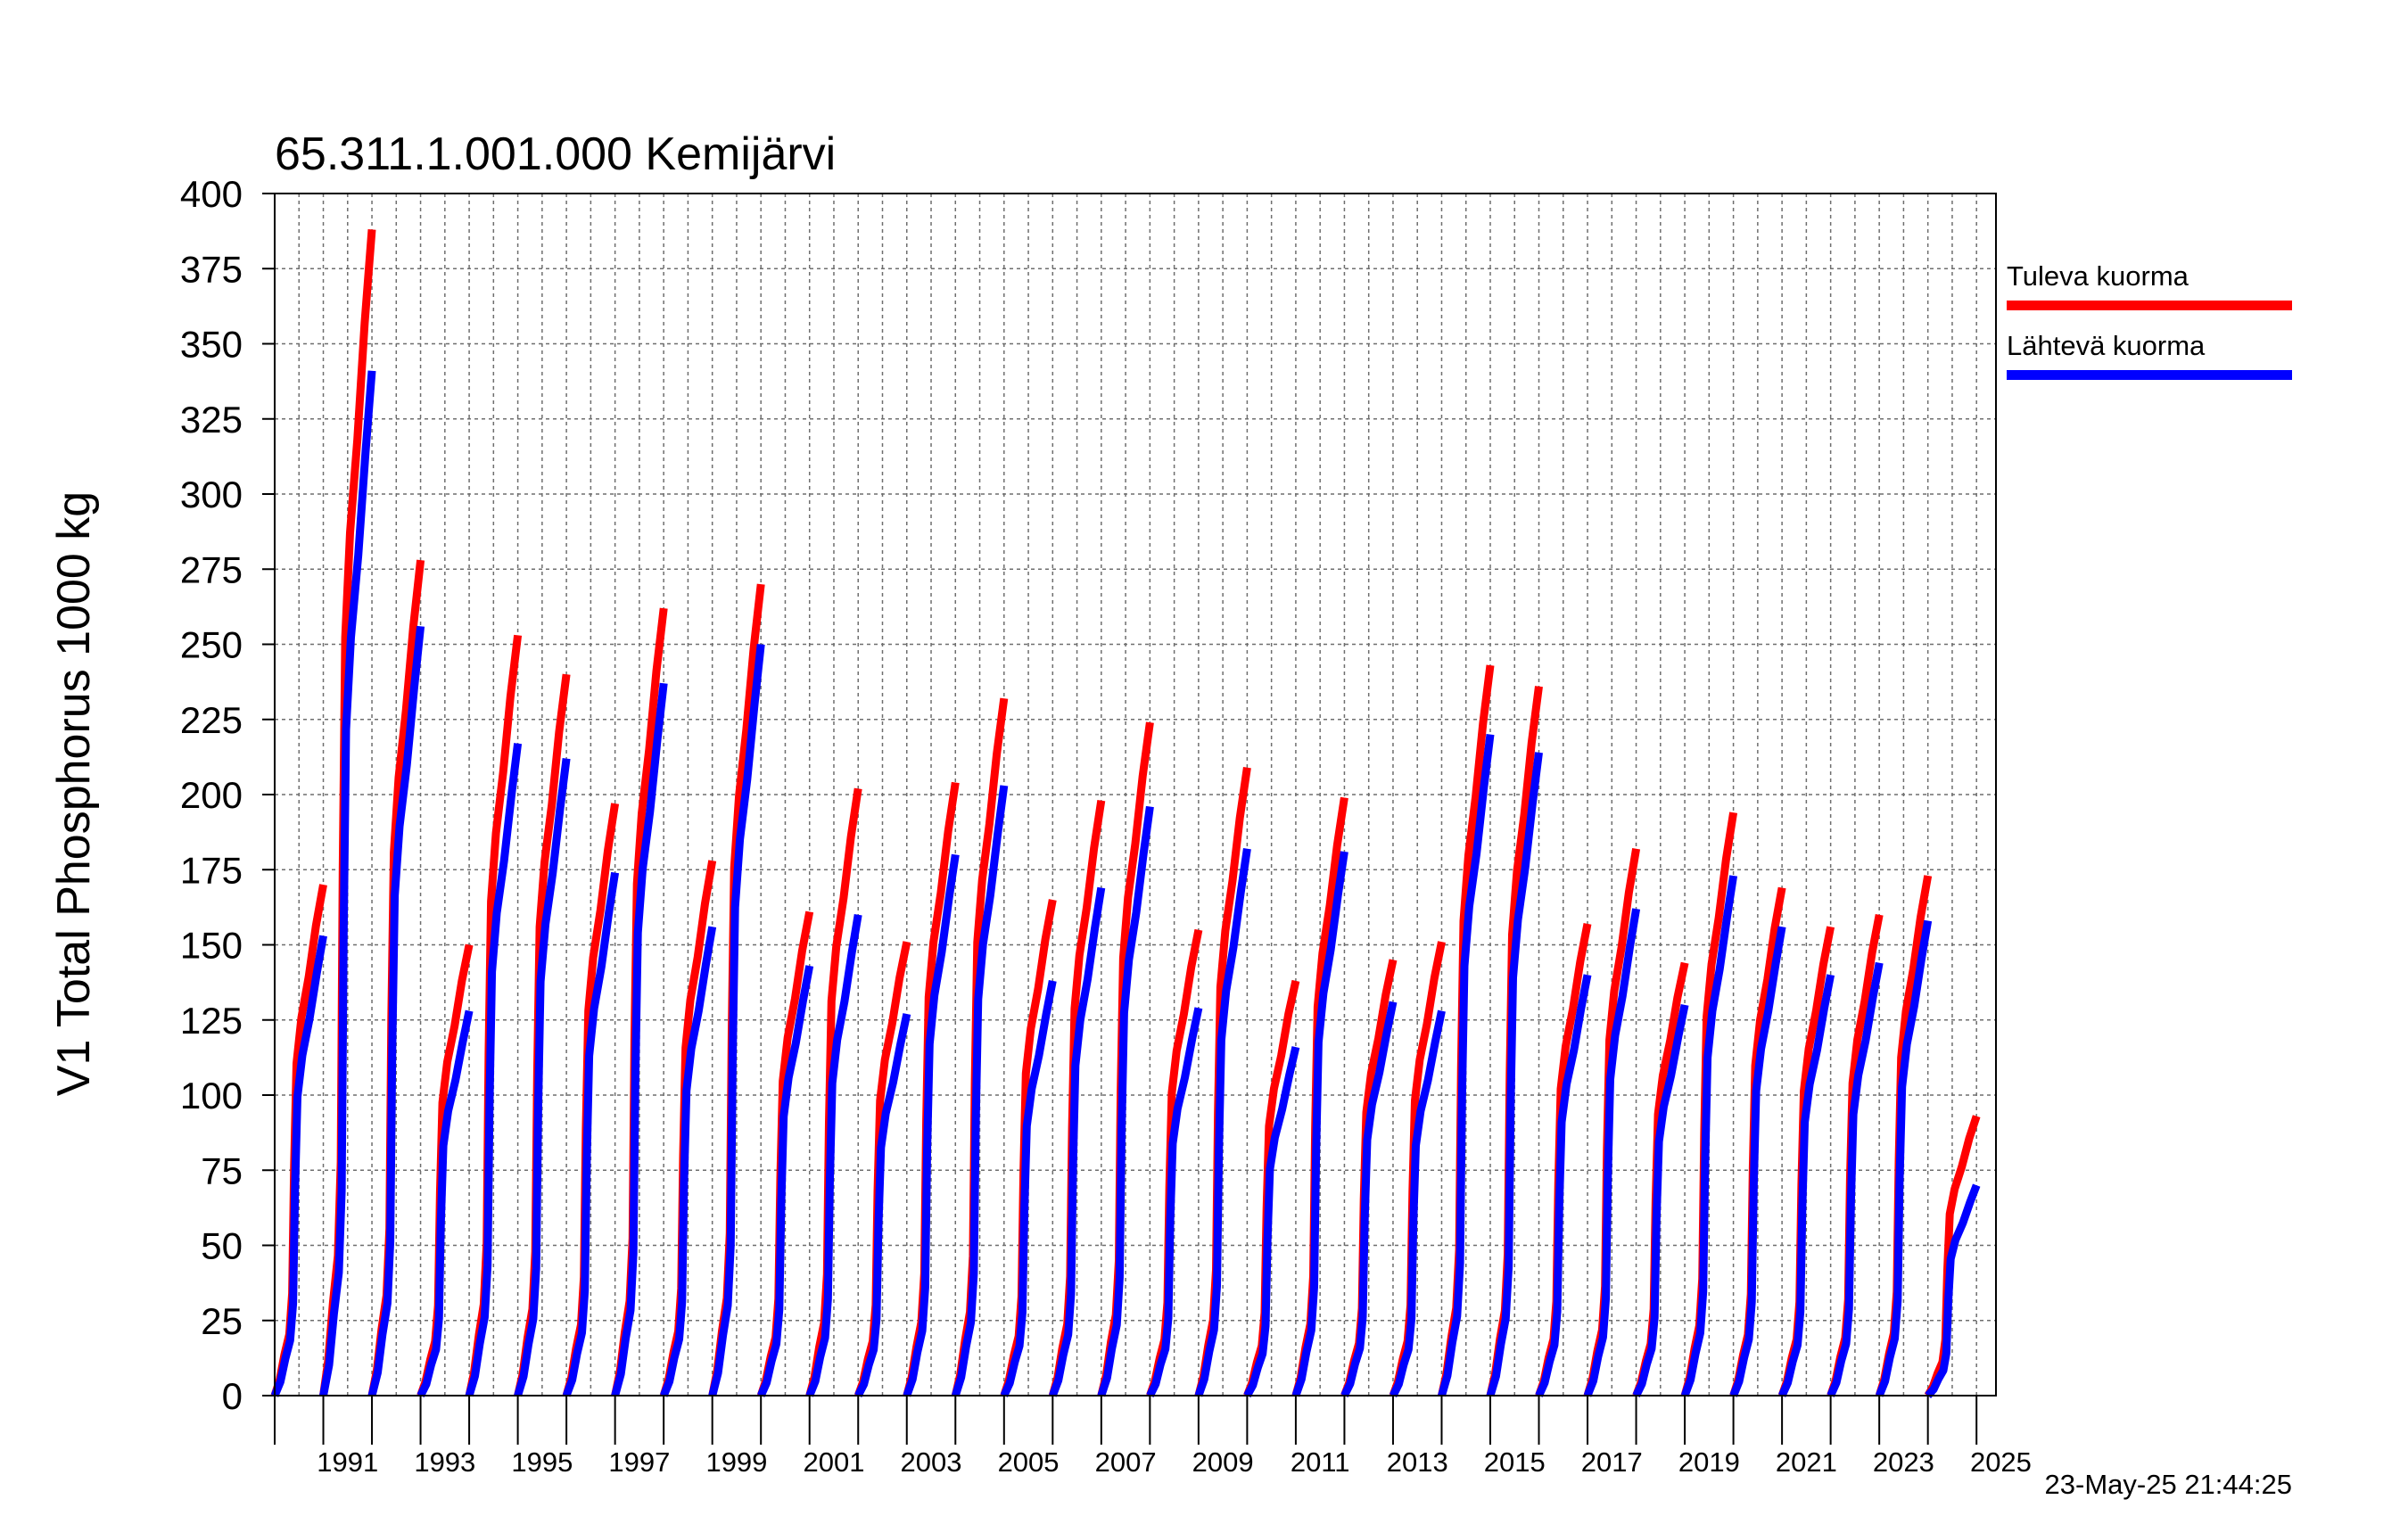 This screenshot has width=2408, height=1516. I want to click on y-tick-label: 0, so click(233, 1396).